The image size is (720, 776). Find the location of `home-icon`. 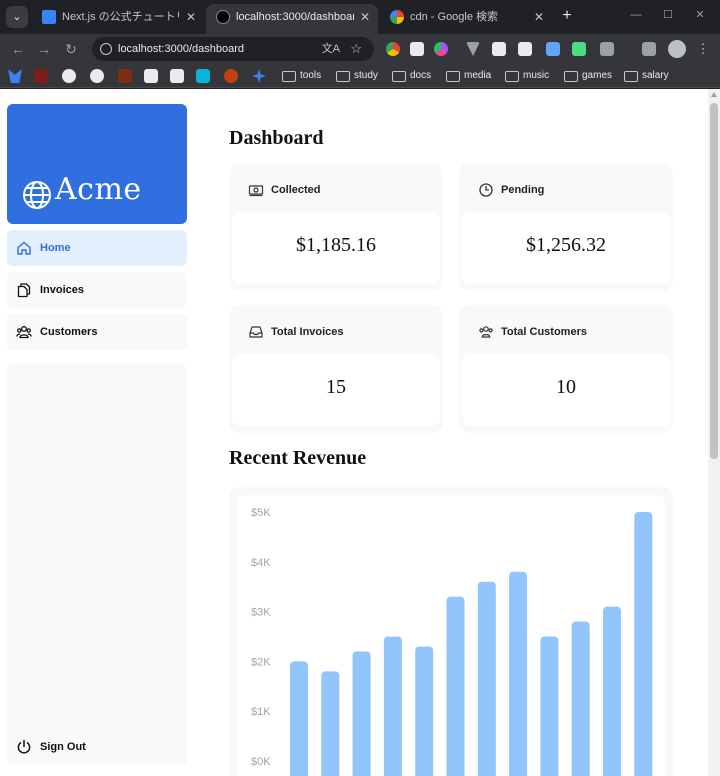

home-icon is located at coordinates (24, 248).